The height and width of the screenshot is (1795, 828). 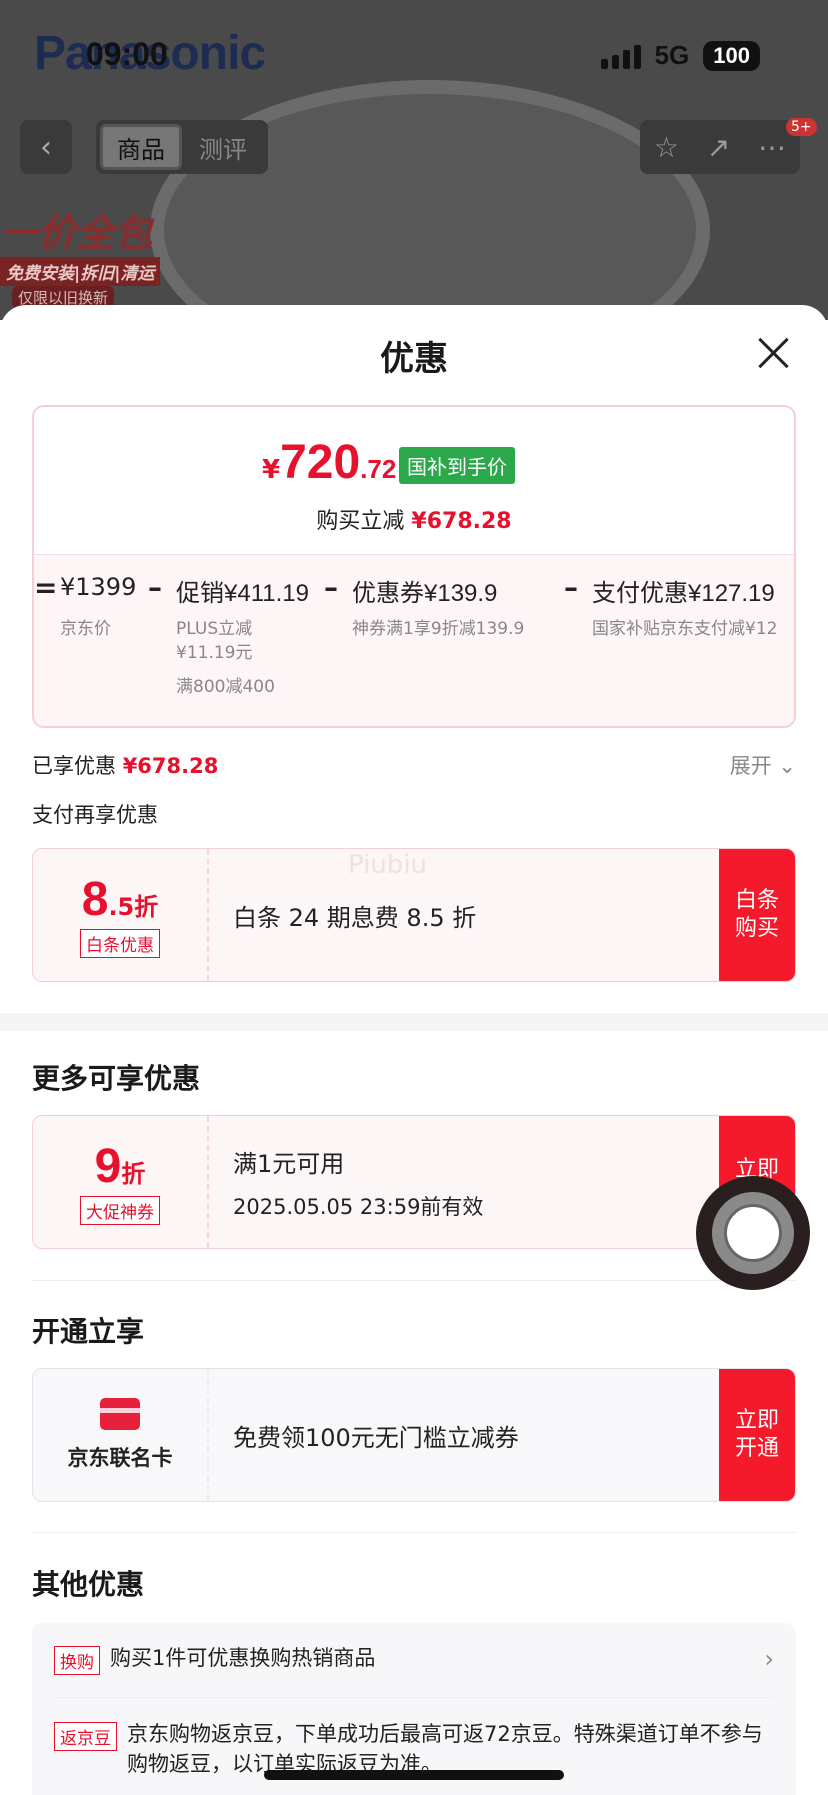 What do you see at coordinates (242, 590) in the screenshot?
I see `promo-item: 促销¥411.19` at bounding box center [242, 590].